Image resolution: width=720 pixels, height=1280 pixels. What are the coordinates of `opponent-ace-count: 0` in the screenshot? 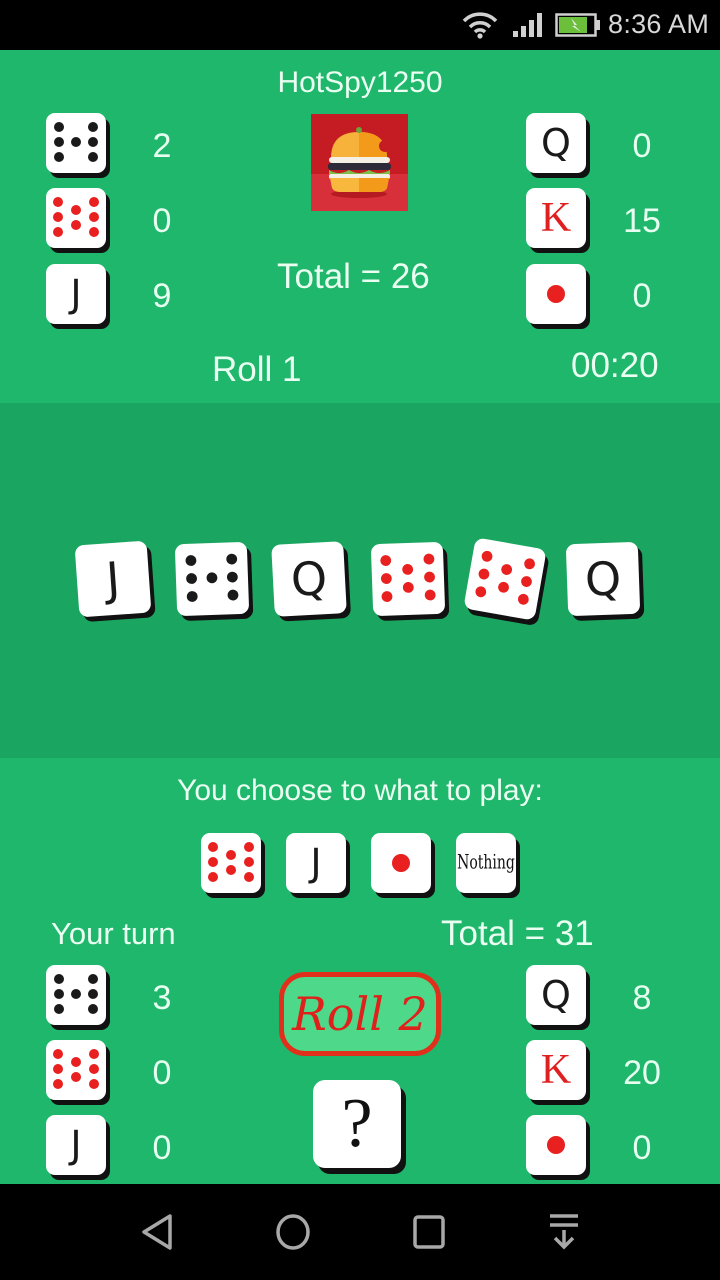 It's located at (642, 296).